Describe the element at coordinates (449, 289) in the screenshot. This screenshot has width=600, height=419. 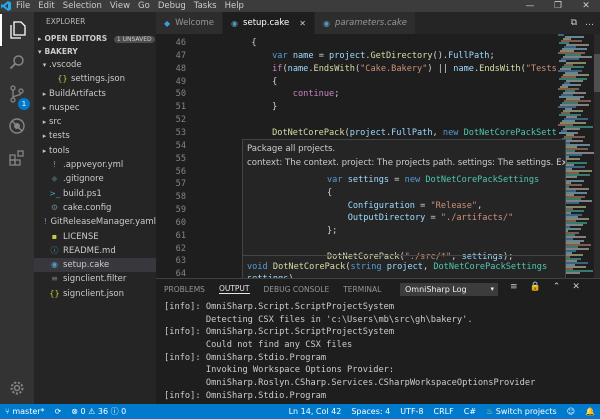
I see `output-channel-select: OmniSharp Log ▾` at that location.